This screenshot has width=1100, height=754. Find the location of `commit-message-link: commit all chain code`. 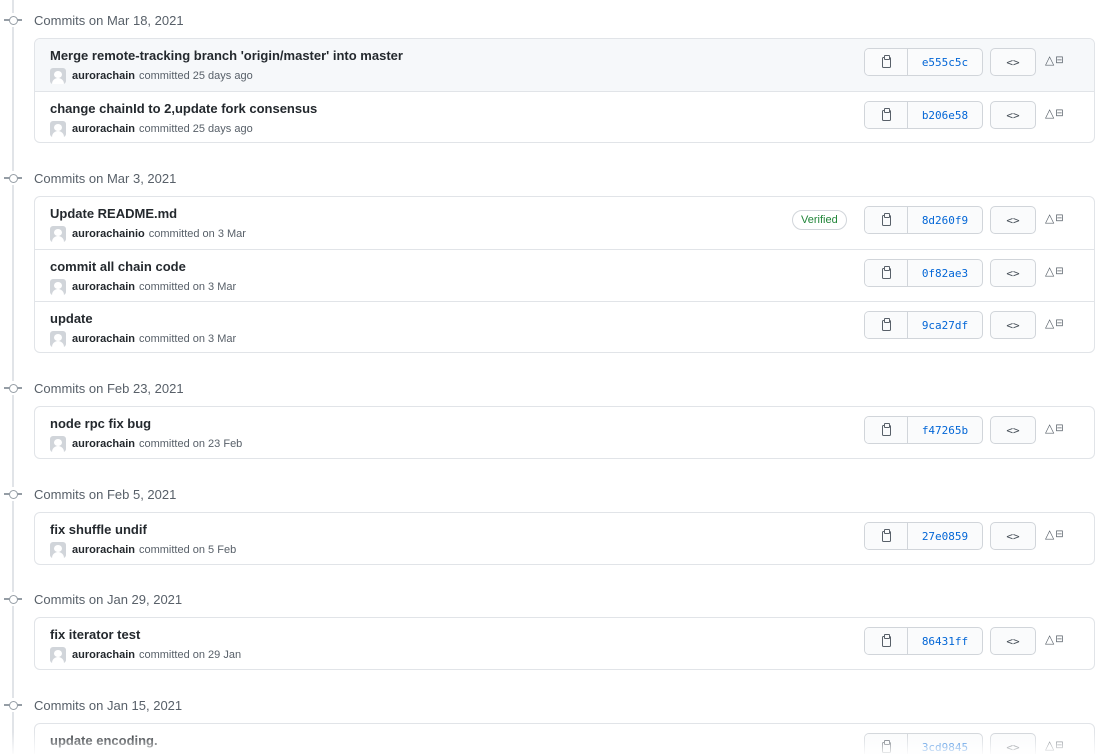

commit-message-link: commit all chain code is located at coordinates (118, 266).